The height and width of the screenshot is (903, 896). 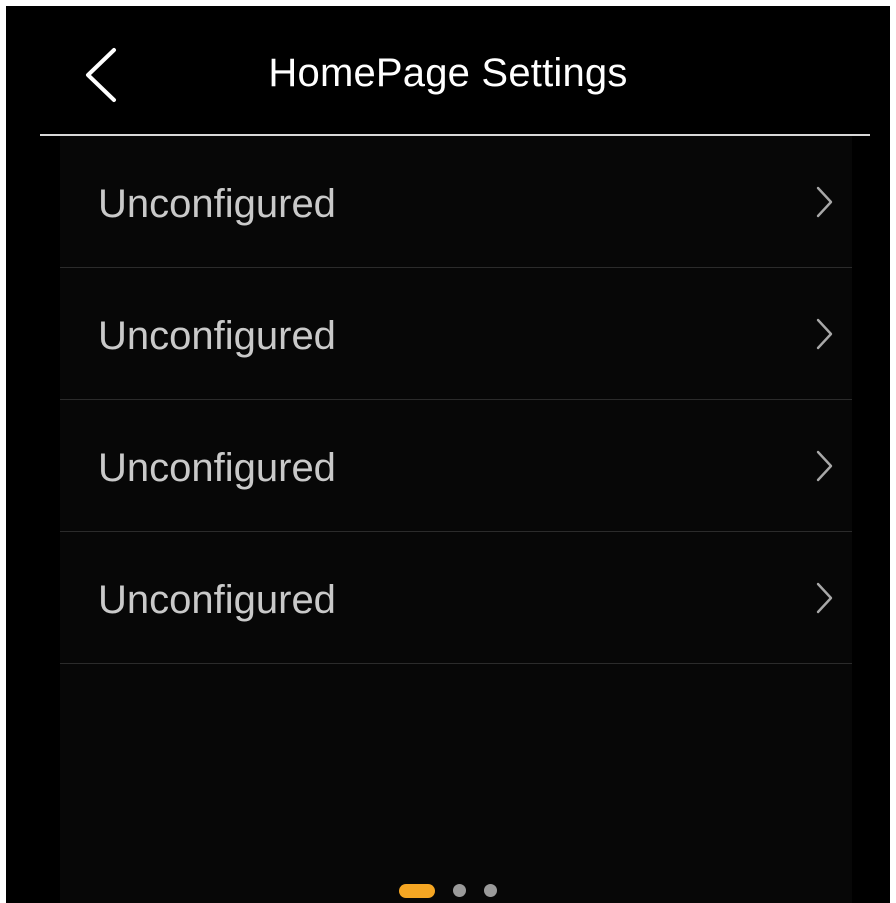 What do you see at coordinates (456, 202) in the screenshot?
I see `list-item-1: Unconfigured` at bounding box center [456, 202].